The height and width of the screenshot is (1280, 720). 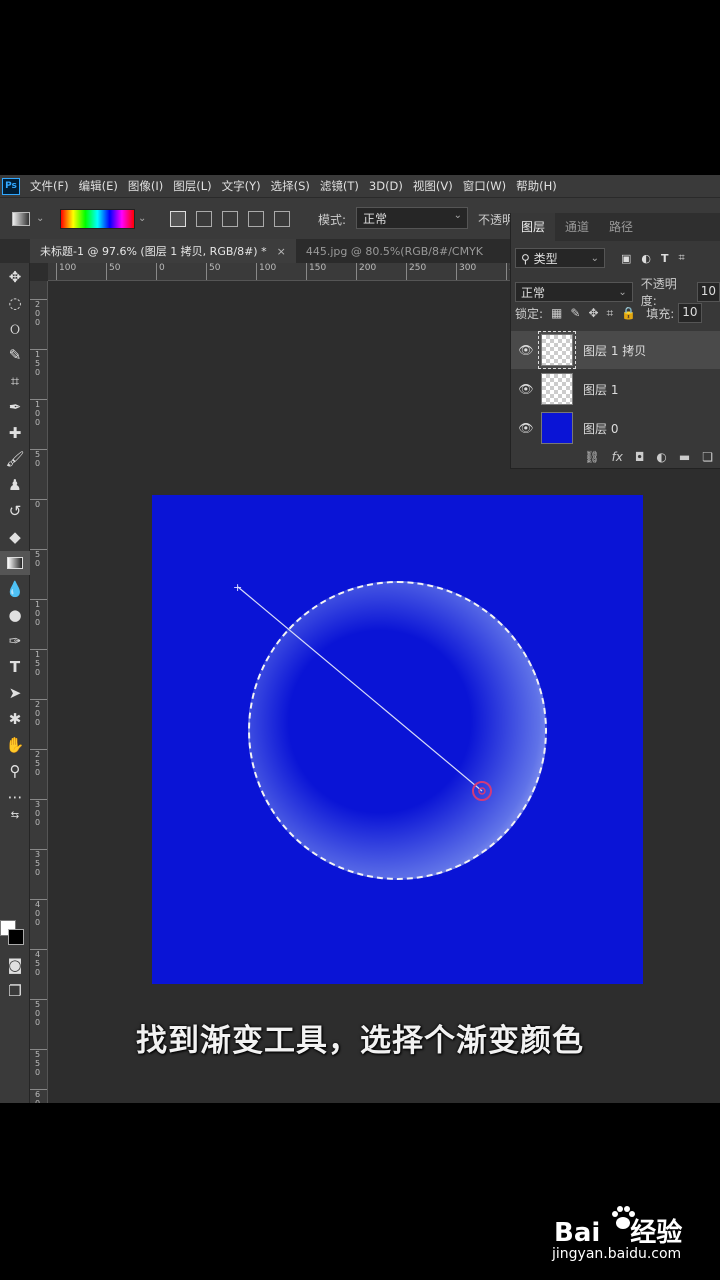 I want to click on menu-file: 文件(F), so click(x=49, y=186).